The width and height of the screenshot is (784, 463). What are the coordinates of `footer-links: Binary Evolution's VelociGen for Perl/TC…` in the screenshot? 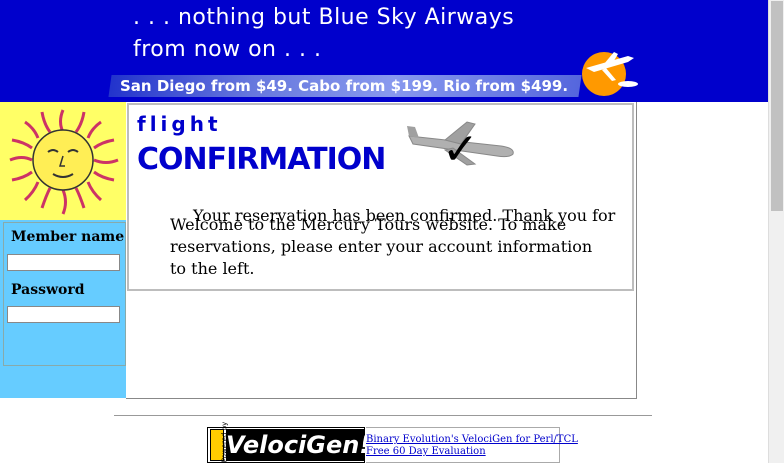 It's located at (472, 446).